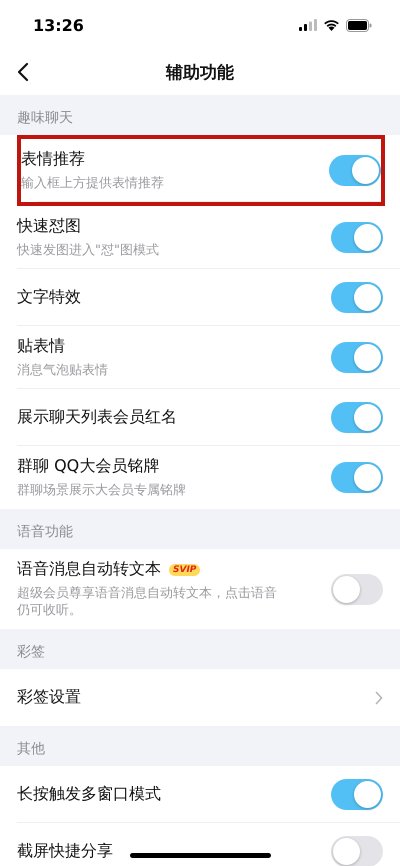 The height and width of the screenshot is (866, 400). I want to click on setting-description: 超级会员尊享语音消息自动转文本，点击语音仍可收听。, so click(147, 602).